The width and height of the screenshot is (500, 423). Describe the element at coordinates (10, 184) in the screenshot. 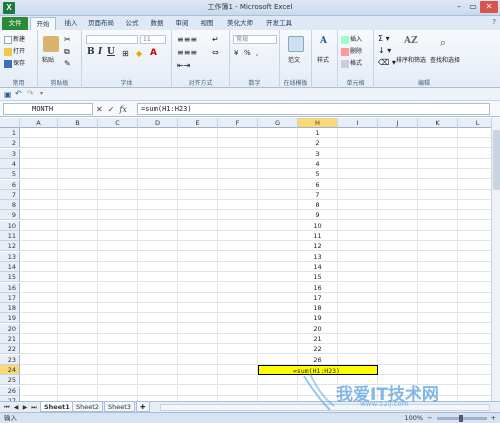

I see `row-header: 6` at that location.